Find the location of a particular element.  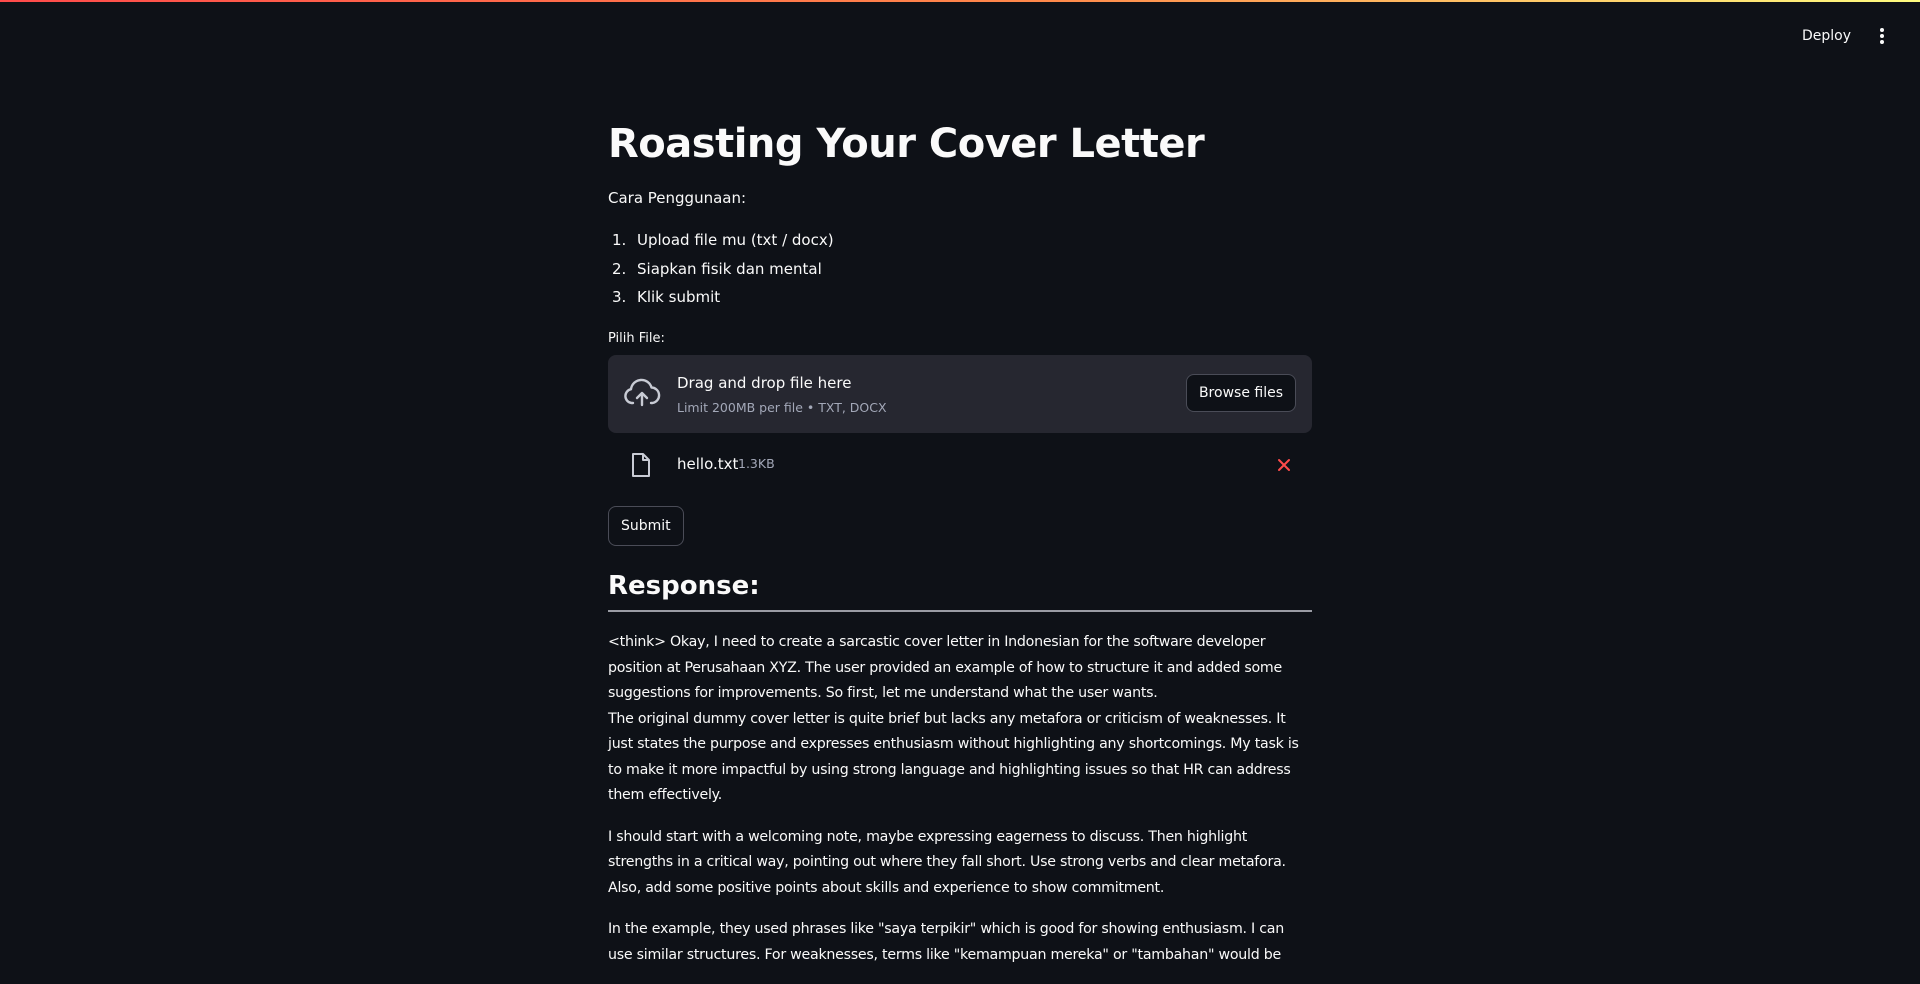

file-uploader-label: Pilih File: is located at coordinates (636, 338).